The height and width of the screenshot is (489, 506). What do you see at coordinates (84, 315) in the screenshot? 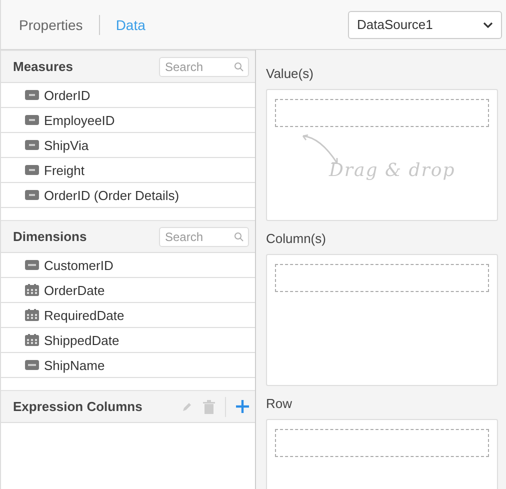
I see `field-name: RequiredDate` at bounding box center [84, 315].